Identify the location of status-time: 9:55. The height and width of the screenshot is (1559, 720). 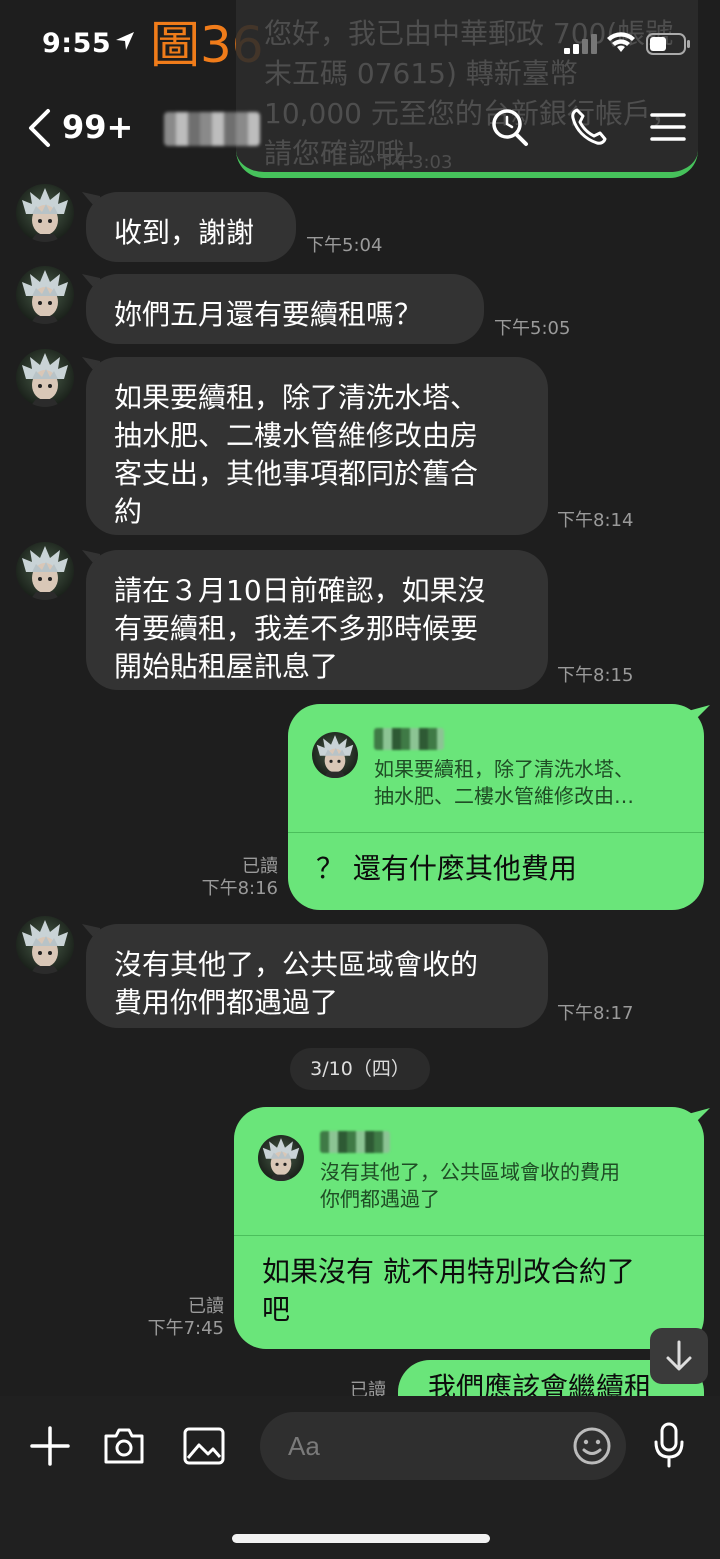
(77, 43).